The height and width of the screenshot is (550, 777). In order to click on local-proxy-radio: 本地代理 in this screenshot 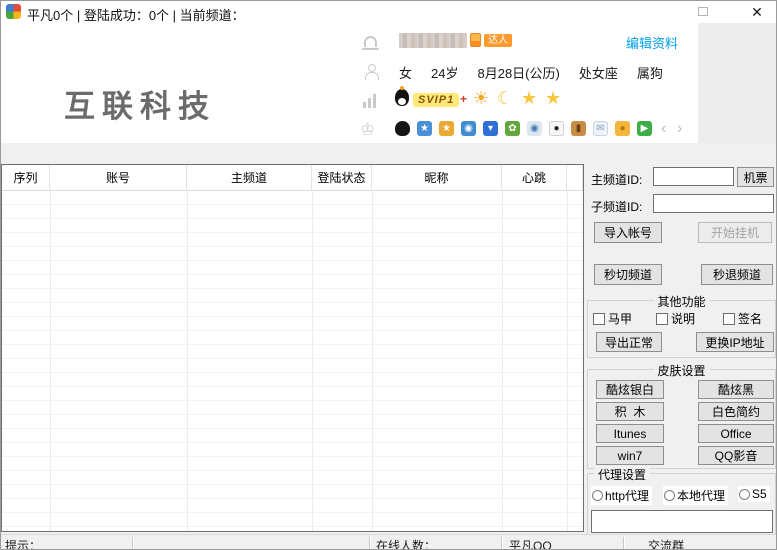, I will do `click(696, 495)`.